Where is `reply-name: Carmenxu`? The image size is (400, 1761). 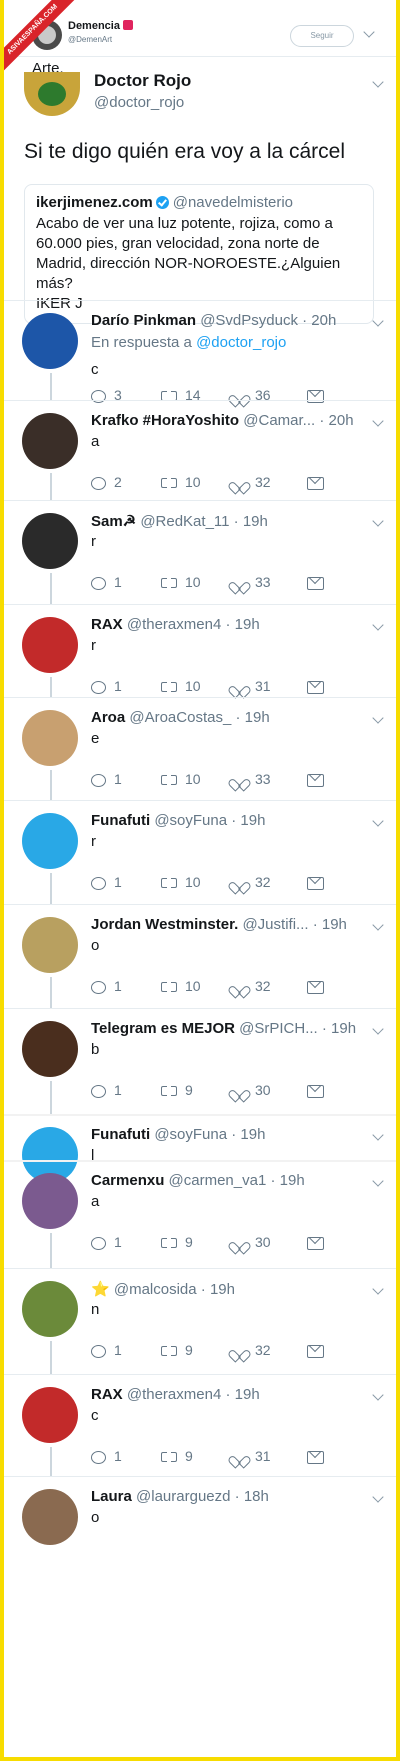 reply-name: Carmenxu is located at coordinates (127, 1180).